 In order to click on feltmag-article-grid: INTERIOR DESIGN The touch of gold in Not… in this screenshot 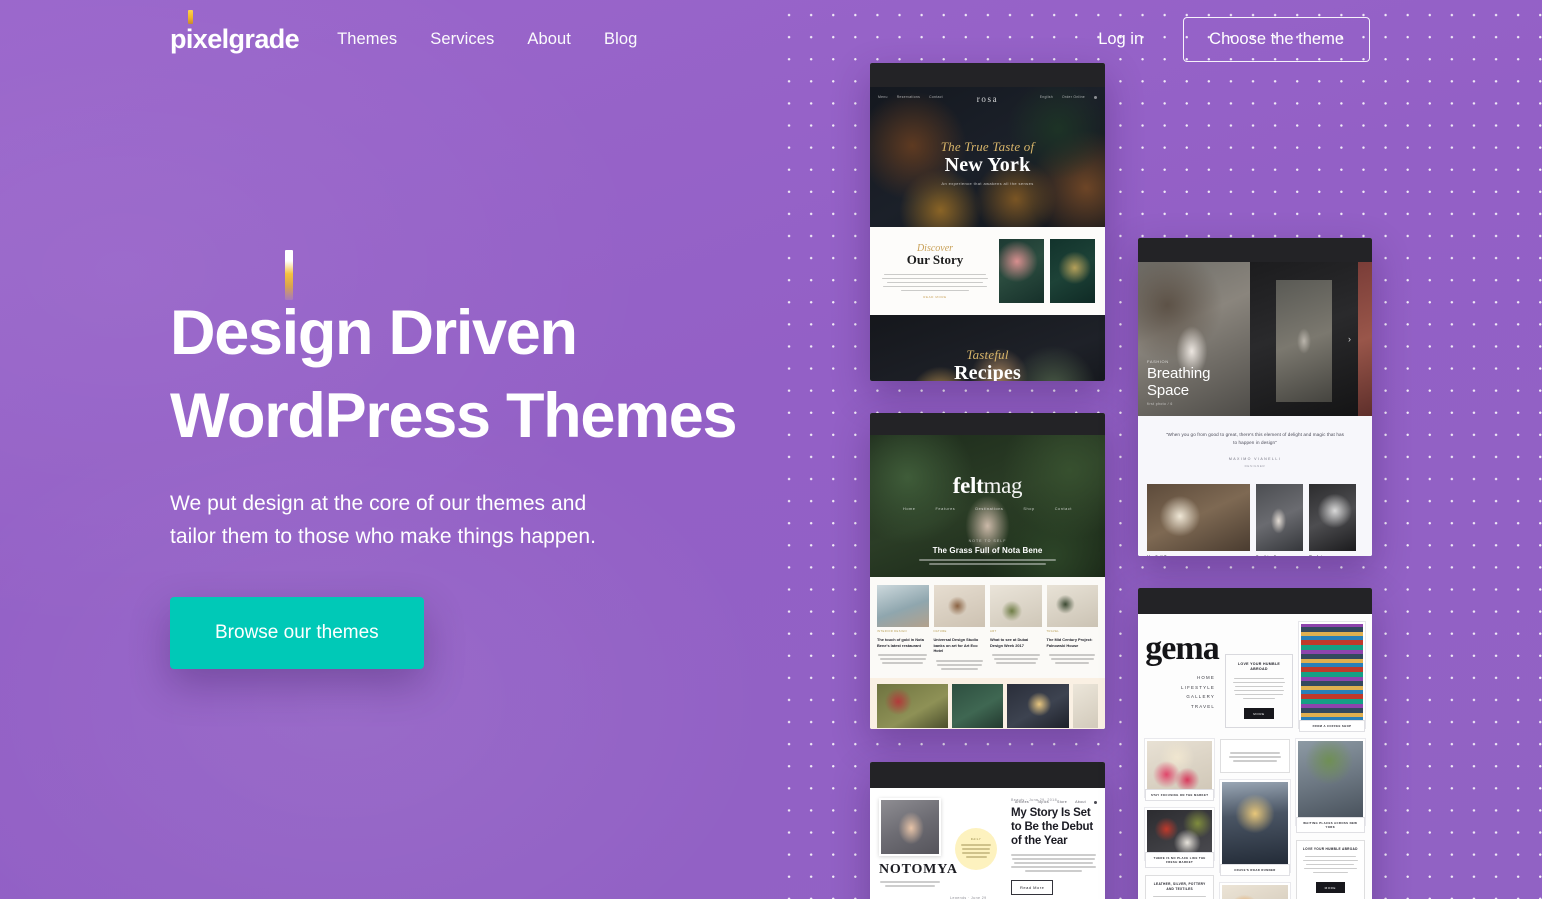, I will do `click(987, 627)`.